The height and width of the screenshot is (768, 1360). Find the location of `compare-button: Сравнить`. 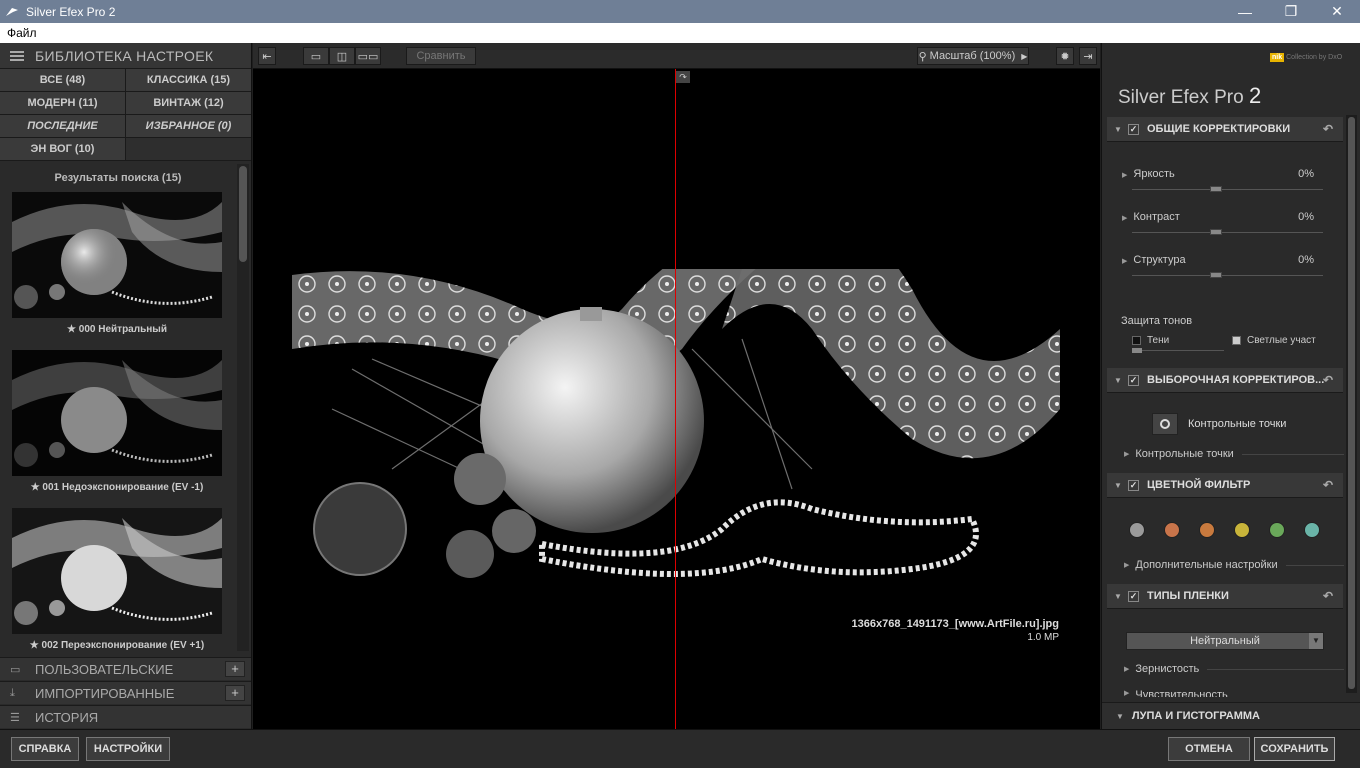

compare-button: Сравнить is located at coordinates (441, 56).